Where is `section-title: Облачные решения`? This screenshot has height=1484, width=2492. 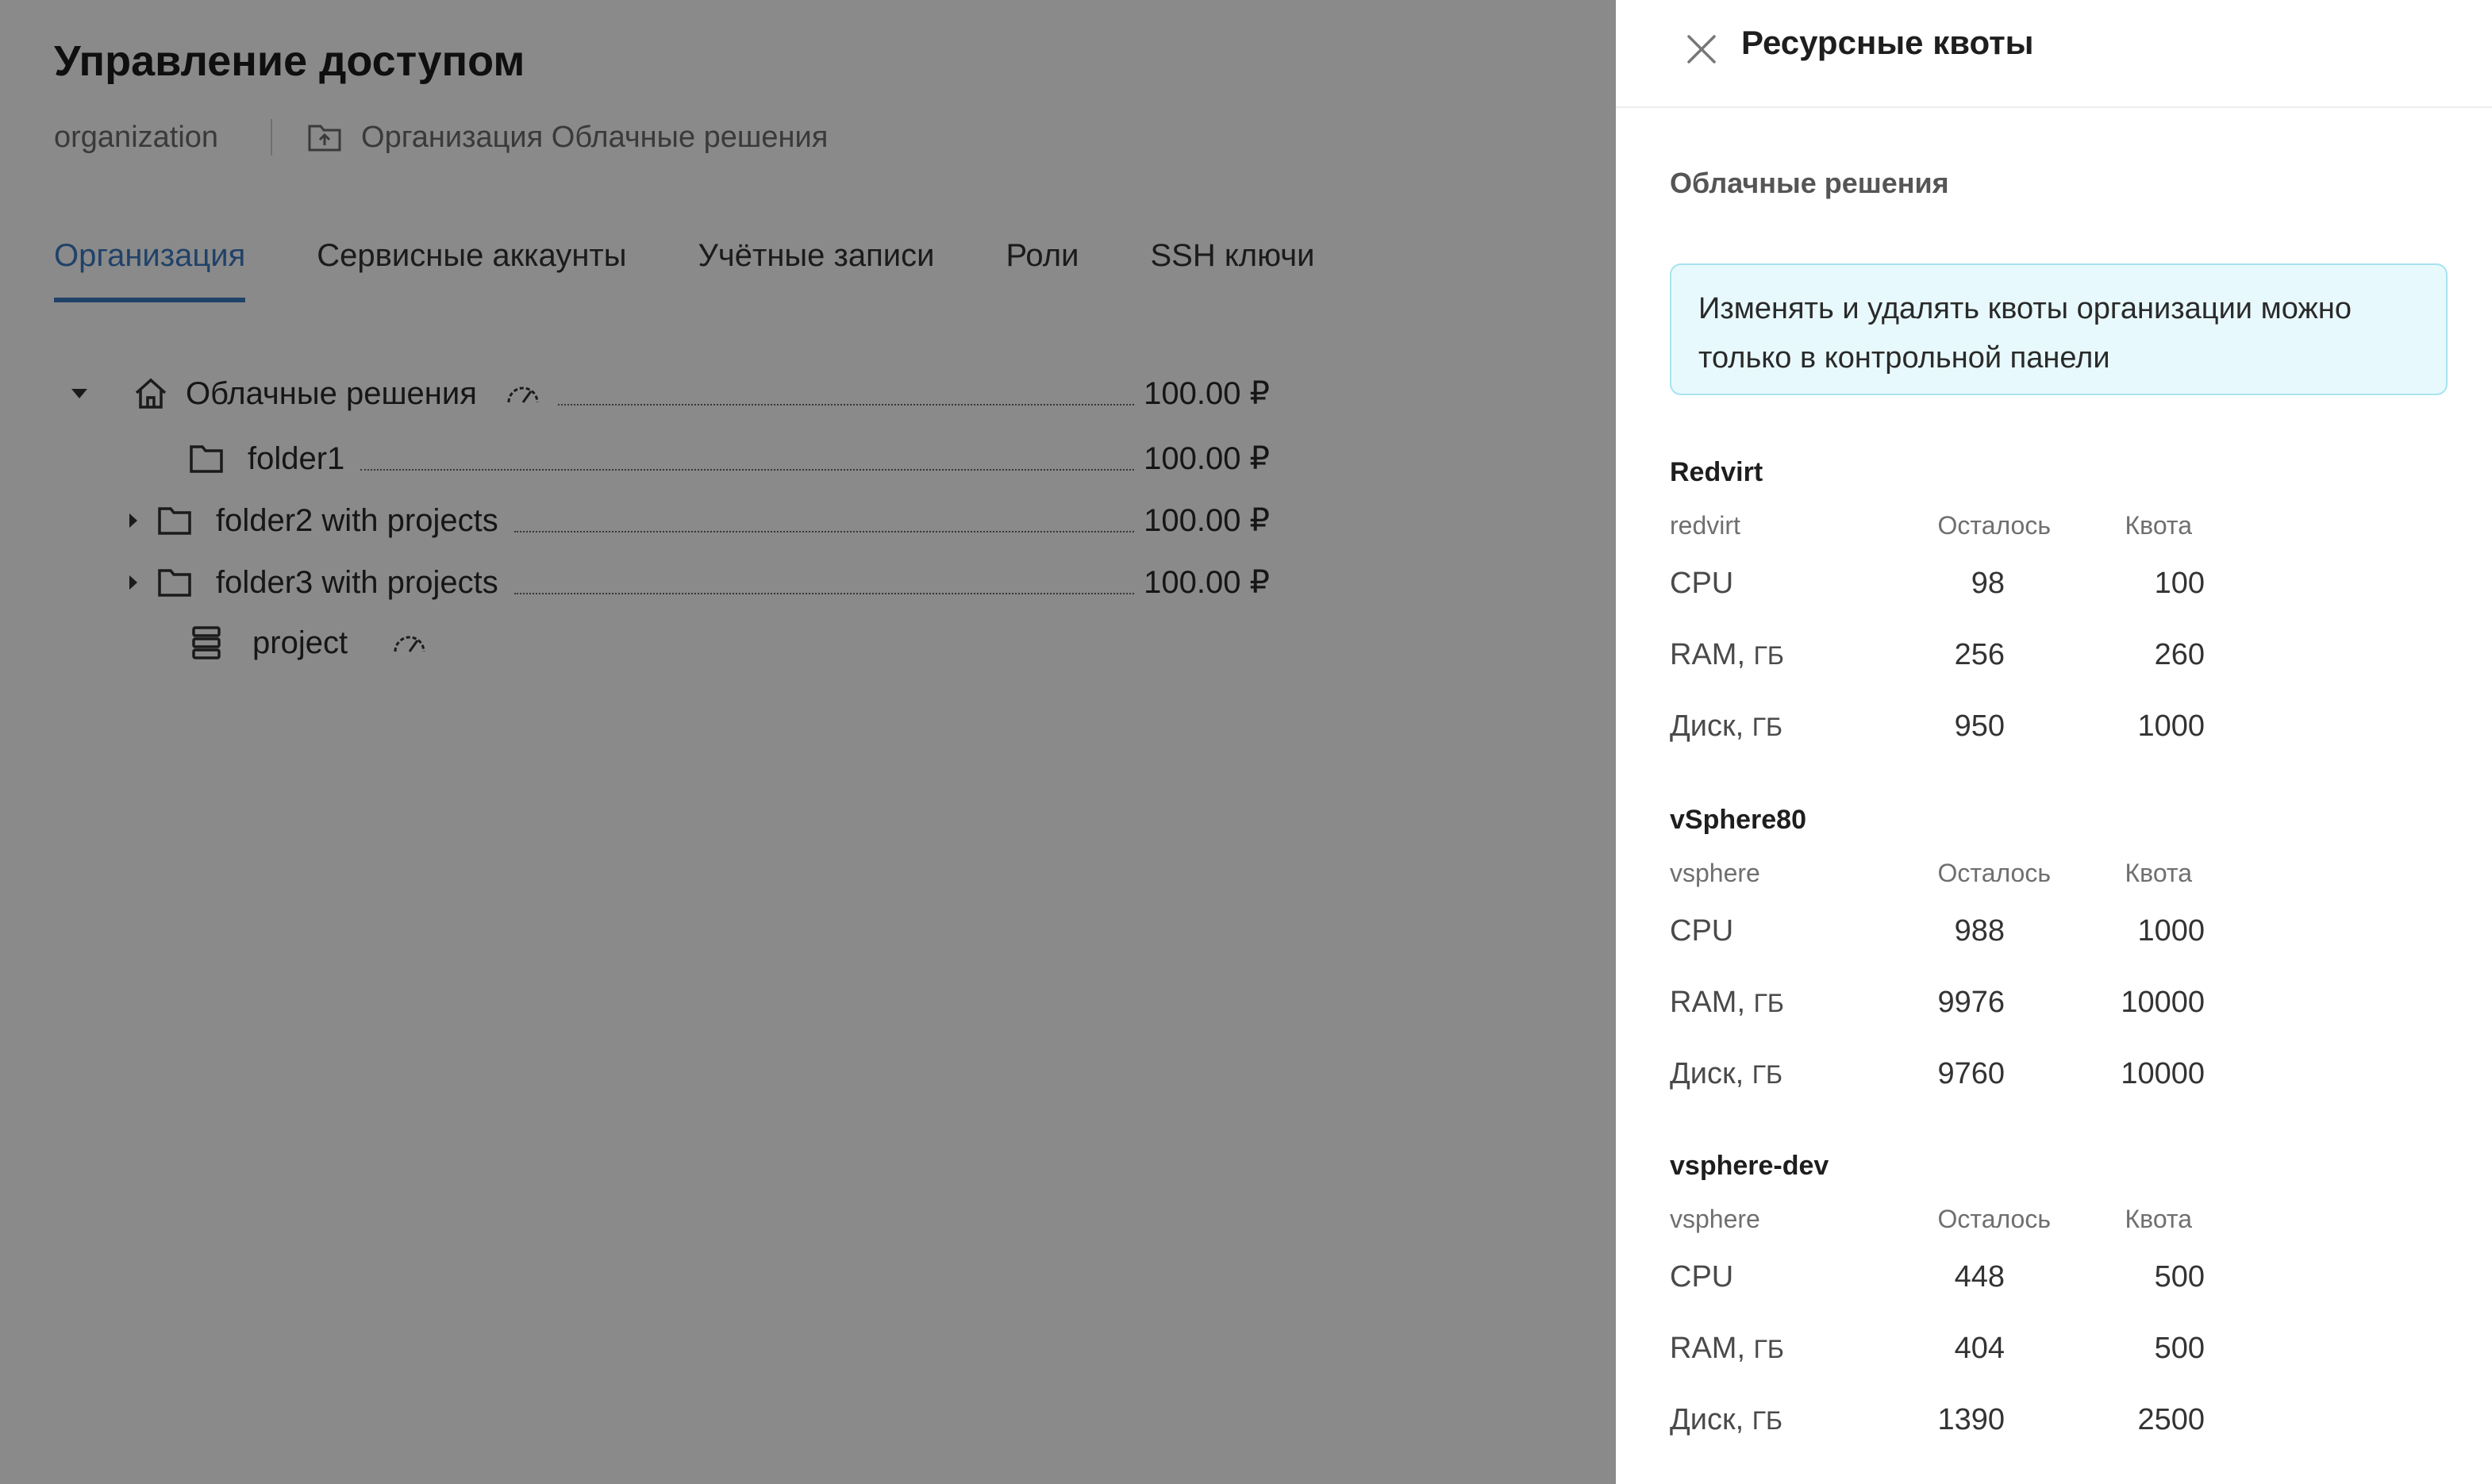
section-title: Облачные решения is located at coordinates (1809, 183).